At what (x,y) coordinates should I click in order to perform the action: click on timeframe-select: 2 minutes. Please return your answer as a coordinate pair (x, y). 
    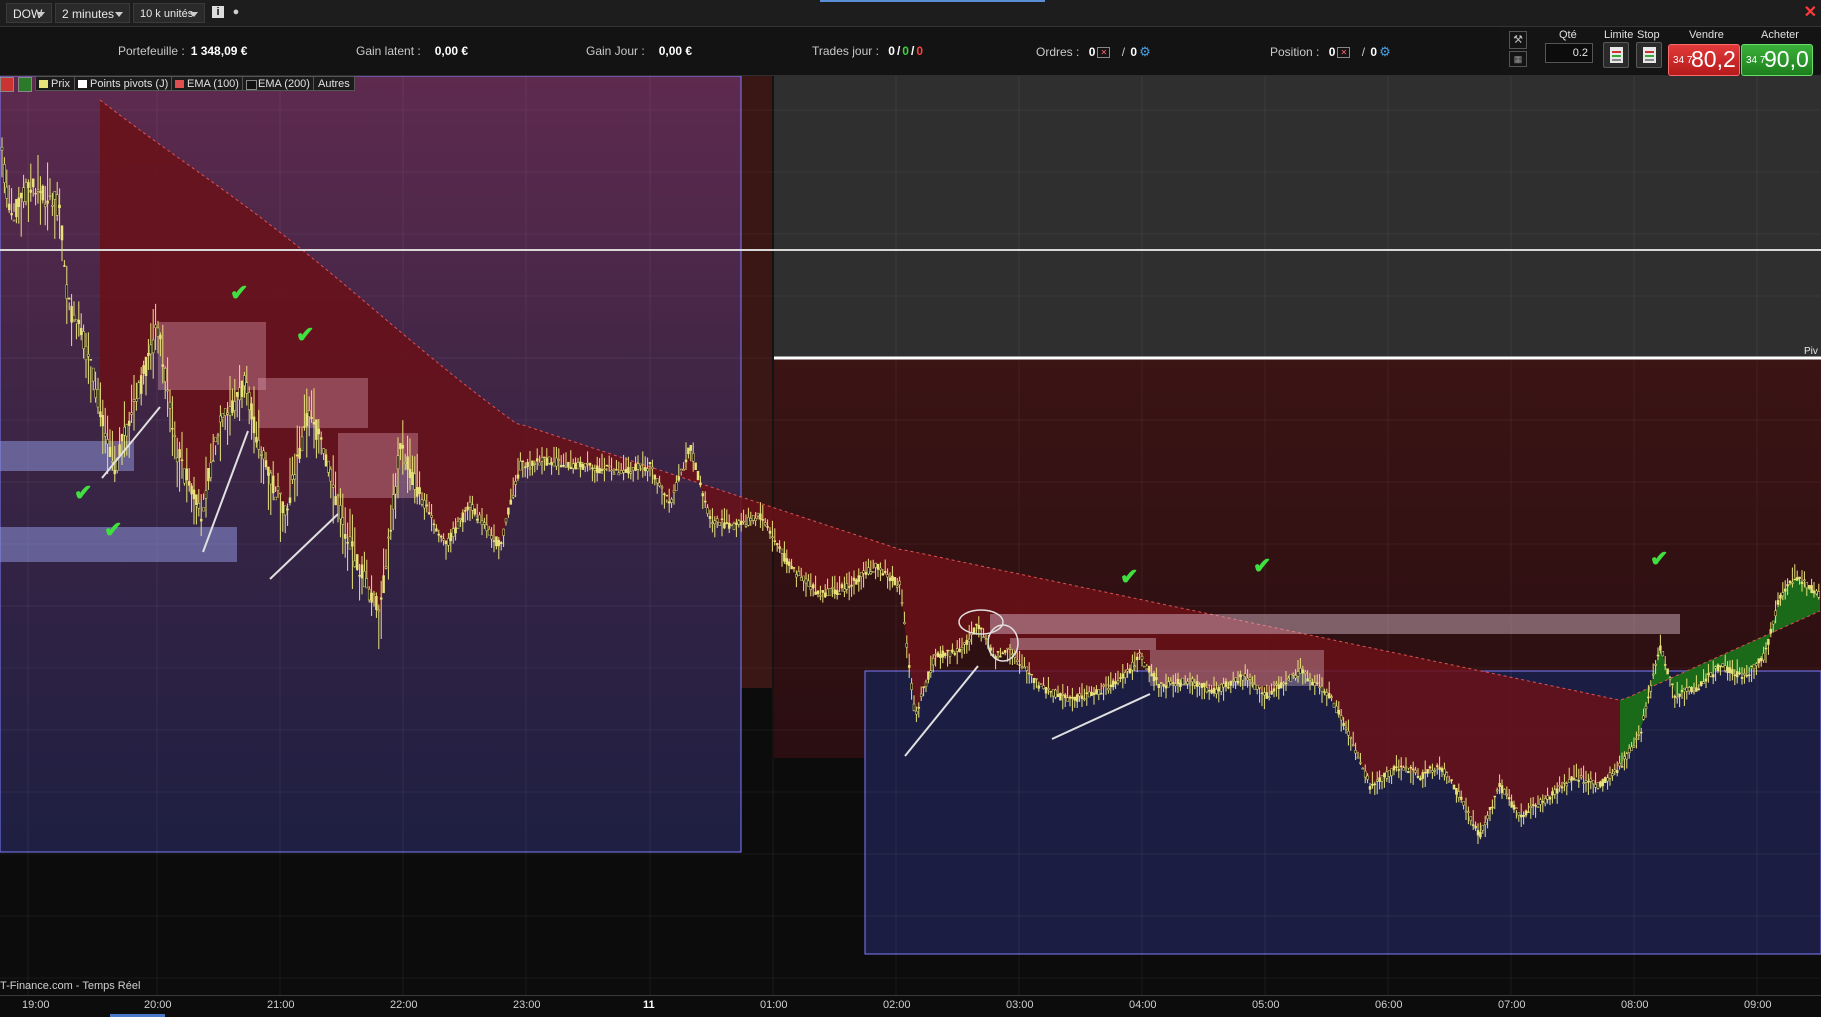
    Looking at the image, I should click on (92, 13).